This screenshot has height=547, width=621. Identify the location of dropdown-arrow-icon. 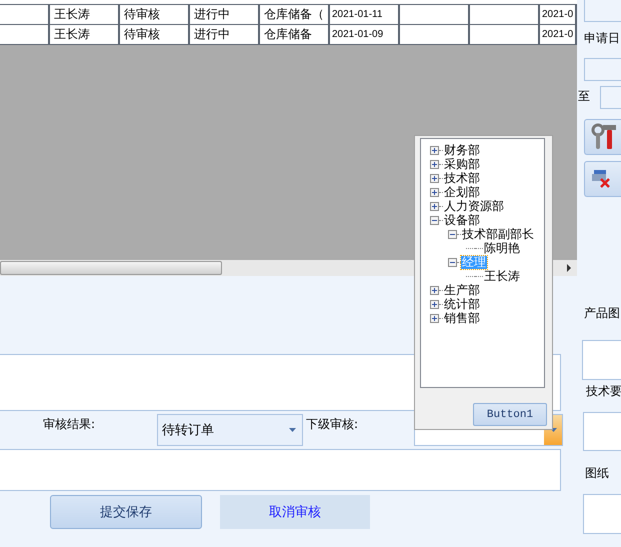
(292, 430).